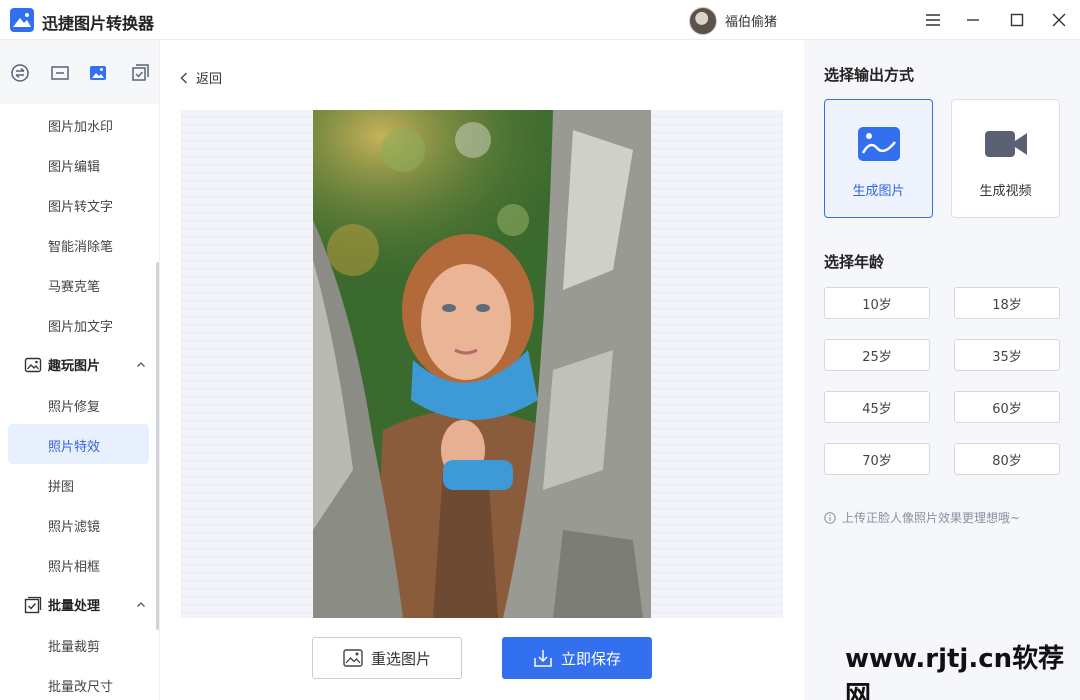 The image size is (1080, 700). Describe the element at coordinates (80, 205) in the screenshot. I see `sidebar-item-image-to-text: 图片转文字` at that location.